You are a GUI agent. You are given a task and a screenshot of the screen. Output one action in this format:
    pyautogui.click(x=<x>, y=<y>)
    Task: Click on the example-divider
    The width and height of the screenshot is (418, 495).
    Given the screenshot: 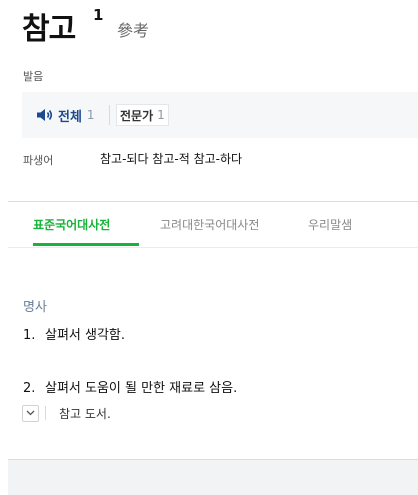 What is the action you would take?
    pyautogui.click(x=45, y=413)
    